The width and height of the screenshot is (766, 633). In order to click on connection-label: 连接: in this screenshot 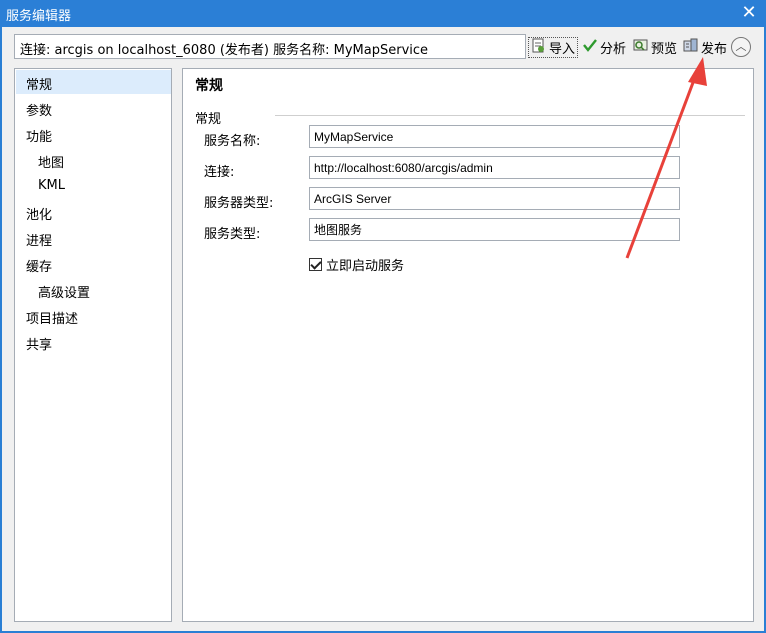, I will do `click(219, 172)`.